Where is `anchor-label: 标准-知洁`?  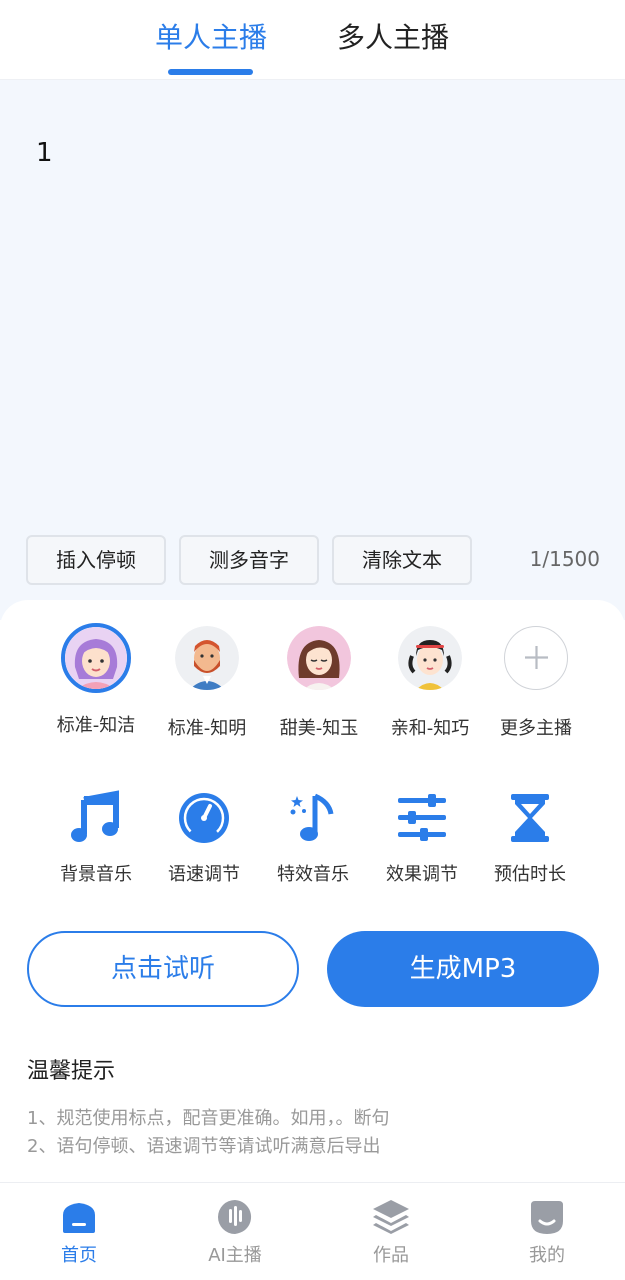
anchor-label: 标准-知洁 is located at coordinates (96, 725).